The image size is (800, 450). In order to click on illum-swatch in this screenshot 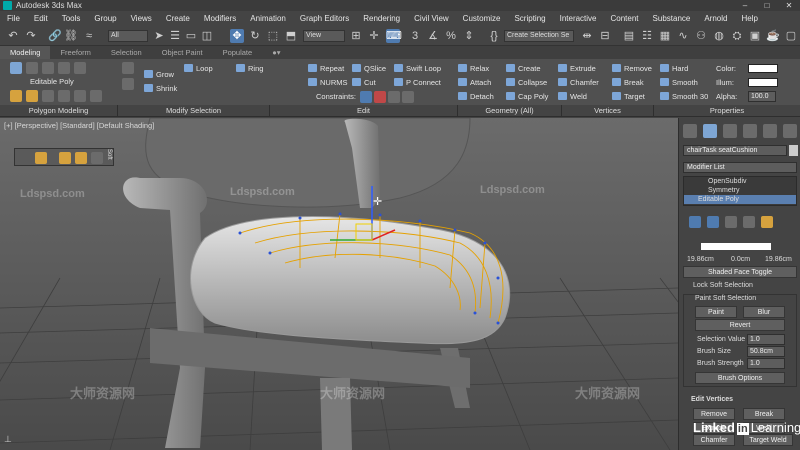, I will do `click(763, 82)`.